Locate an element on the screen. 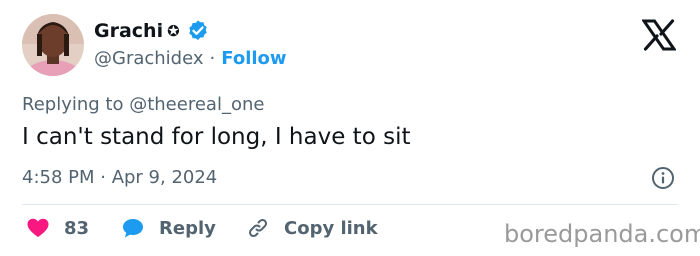 Image resolution: width=700 pixels, height=256 pixels. display-name: Grachi is located at coordinates (128, 31).